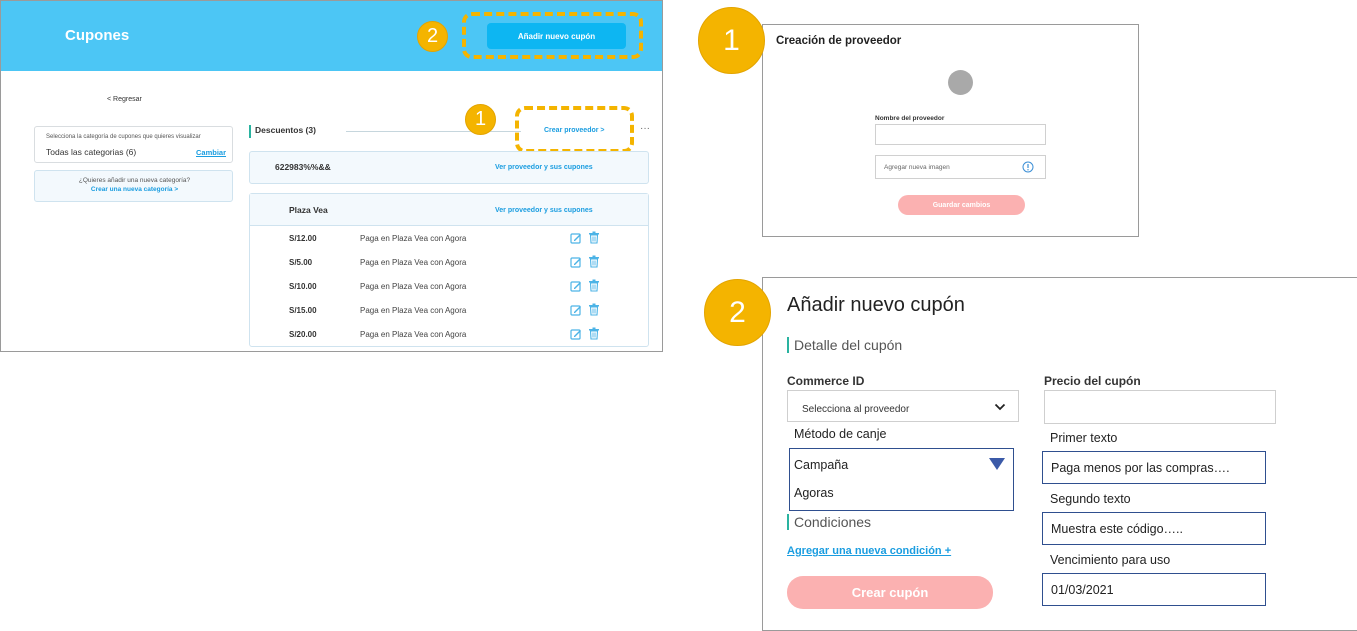  What do you see at coordinates (1028, 167) in the screenshot?
I see `info-icon` at bounding box center [1028, 167].